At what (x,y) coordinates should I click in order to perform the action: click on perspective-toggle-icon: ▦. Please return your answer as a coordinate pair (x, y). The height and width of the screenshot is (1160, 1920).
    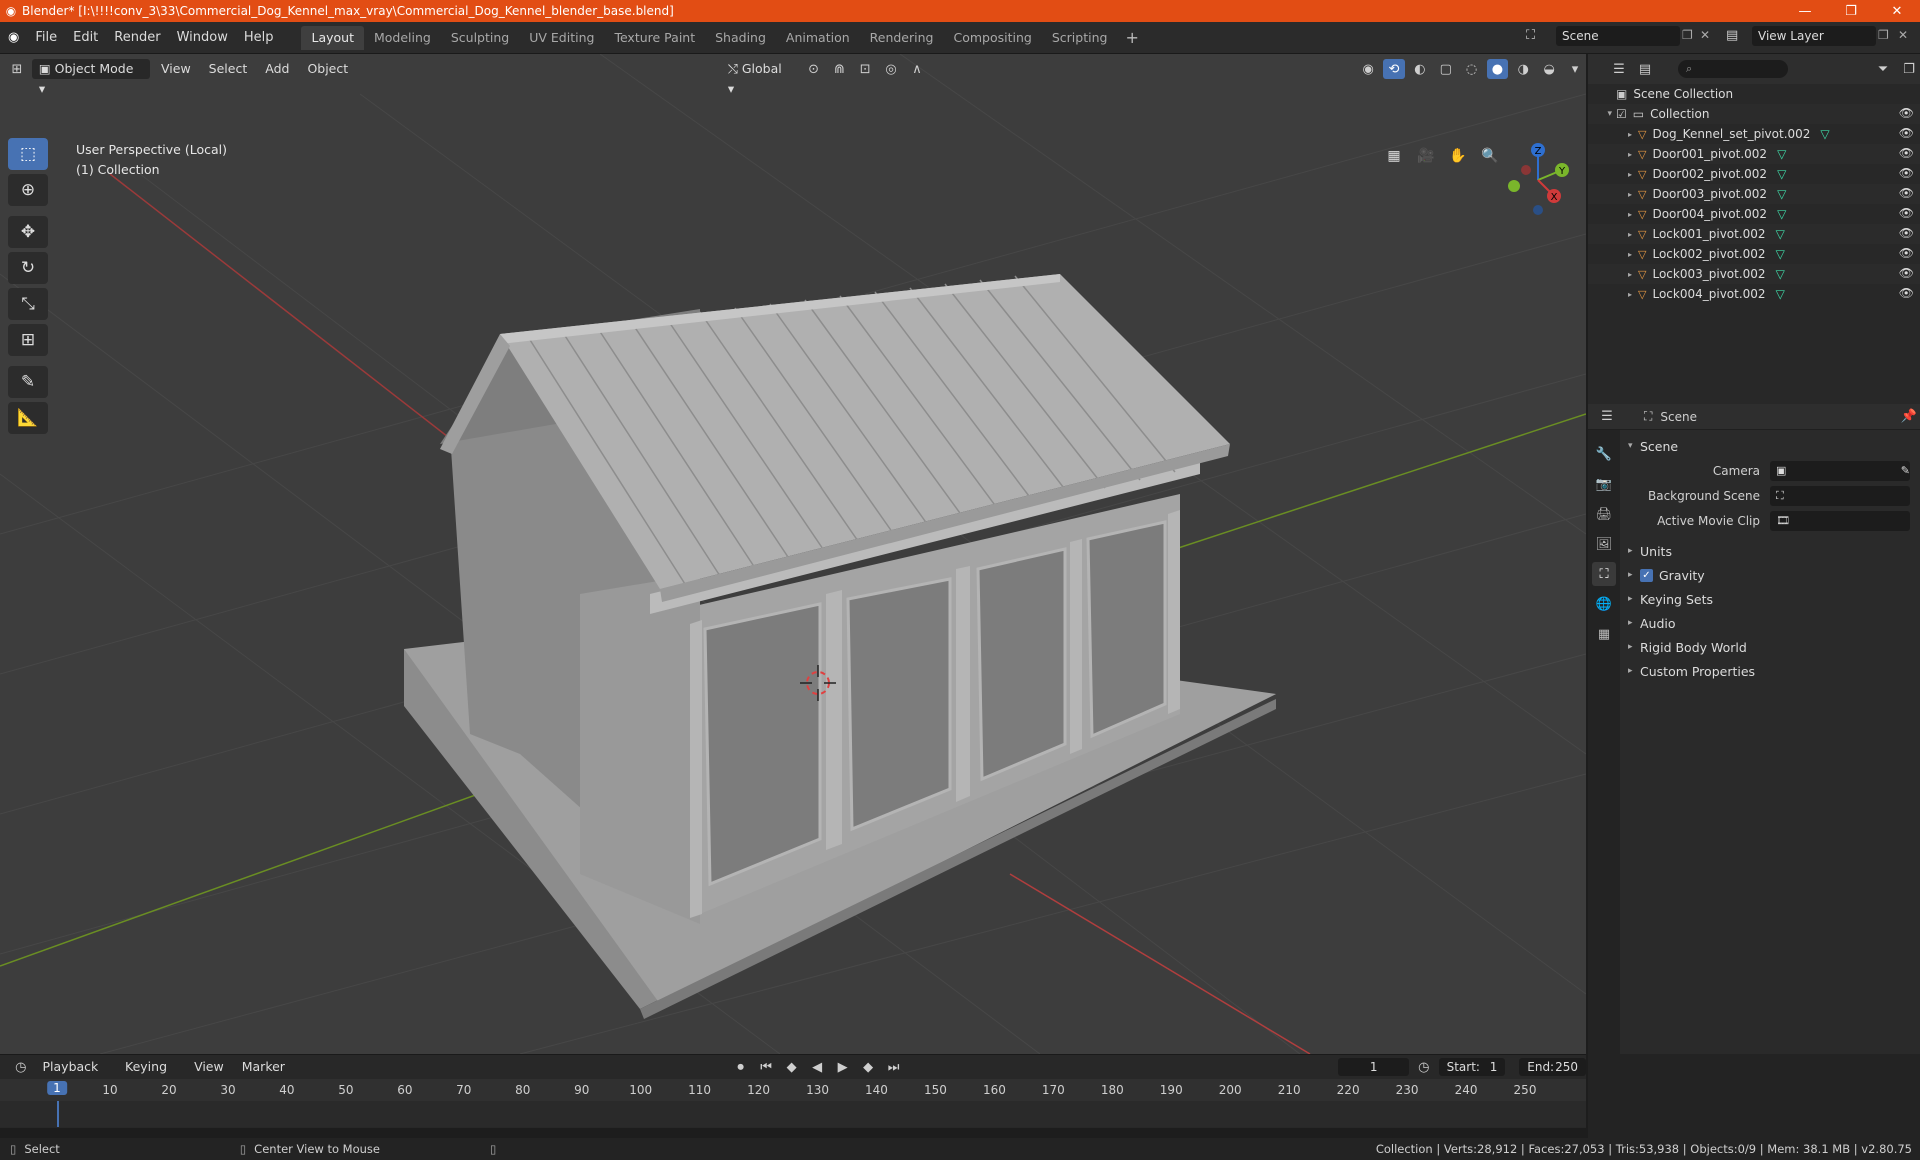
    Looking at the image, I should click on (1394, 156).